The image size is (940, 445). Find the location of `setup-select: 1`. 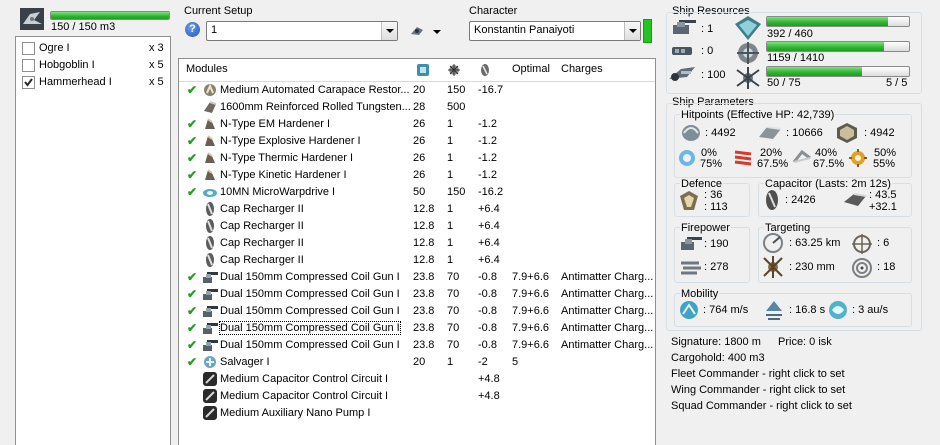

setup-select: 1 is located at coordinates (302, 31).